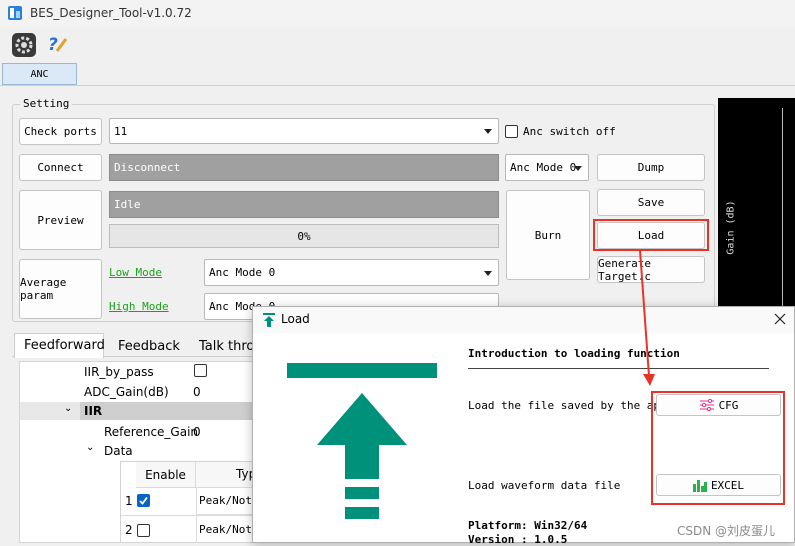  Describe the element at coordinates (726, 531) in the screenshot. I see `watermark: CSDN @刘皮蛋儿` at that location.